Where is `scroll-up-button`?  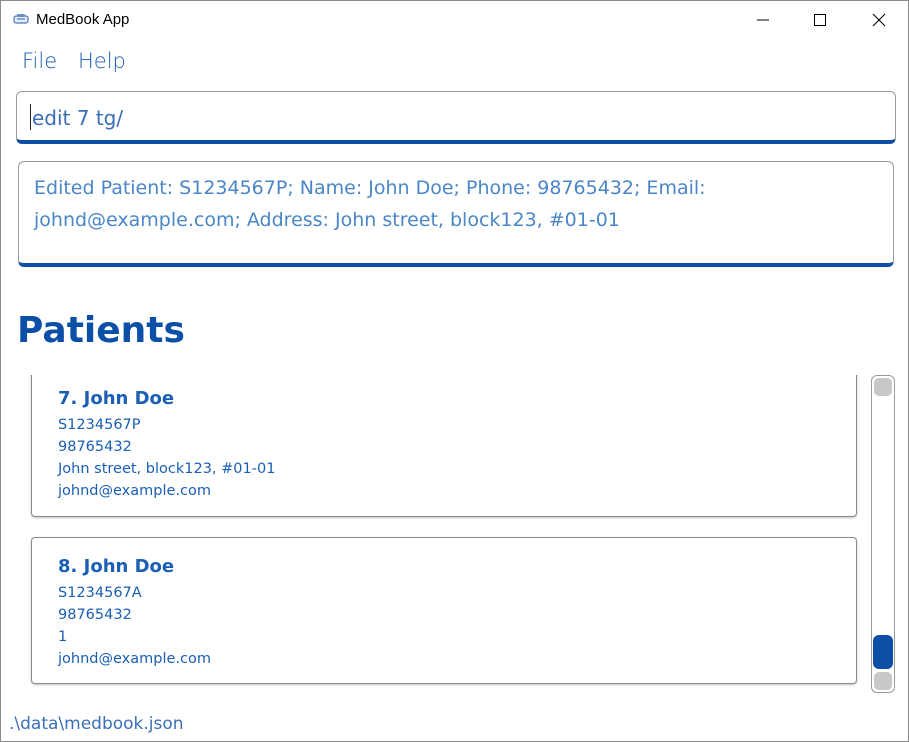 scroll-up-button is located at coordinates (883, 387).